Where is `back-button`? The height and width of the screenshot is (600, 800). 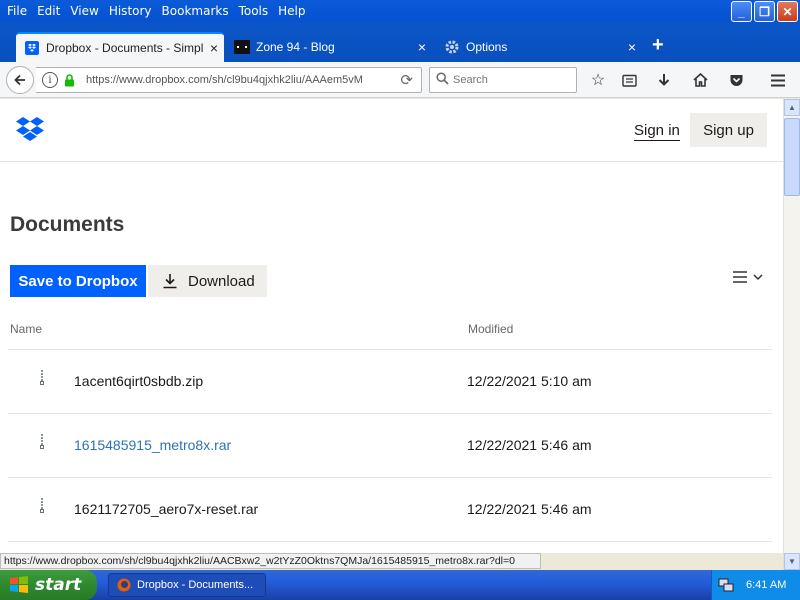
back-button is located at coordinates (20, 80).